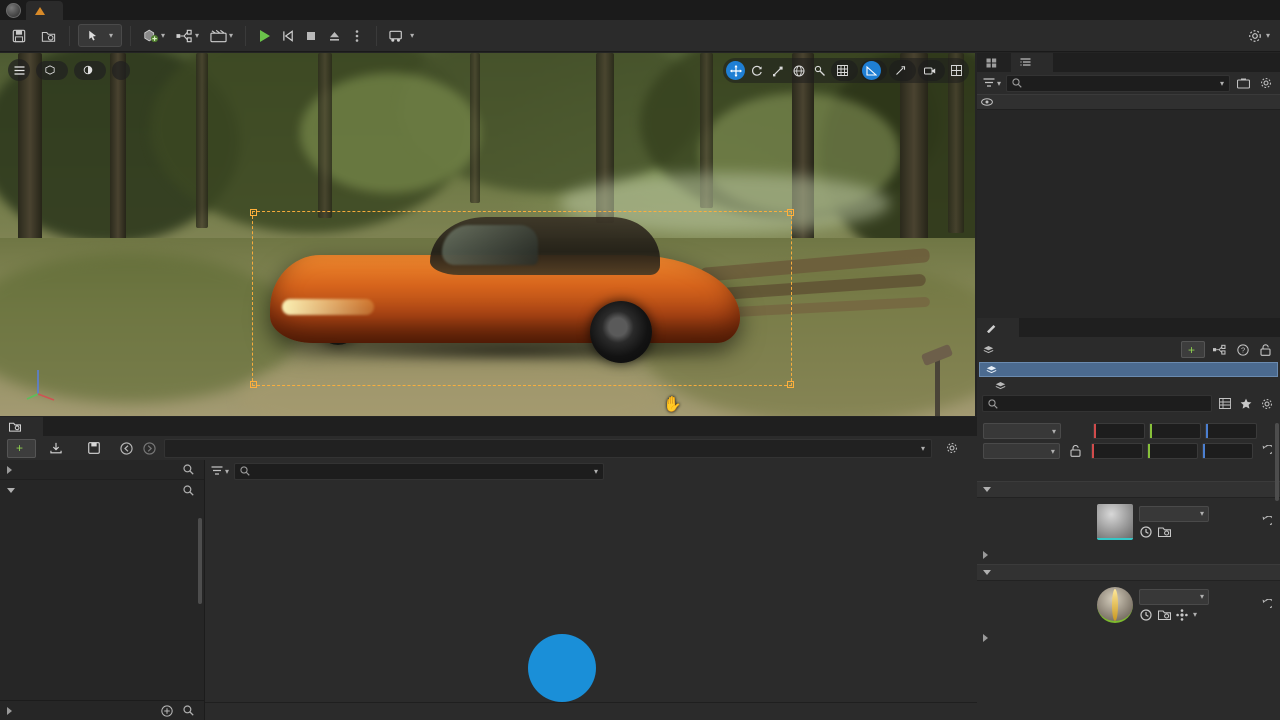  I want to click on grid-snap-group, so click(844, 70).